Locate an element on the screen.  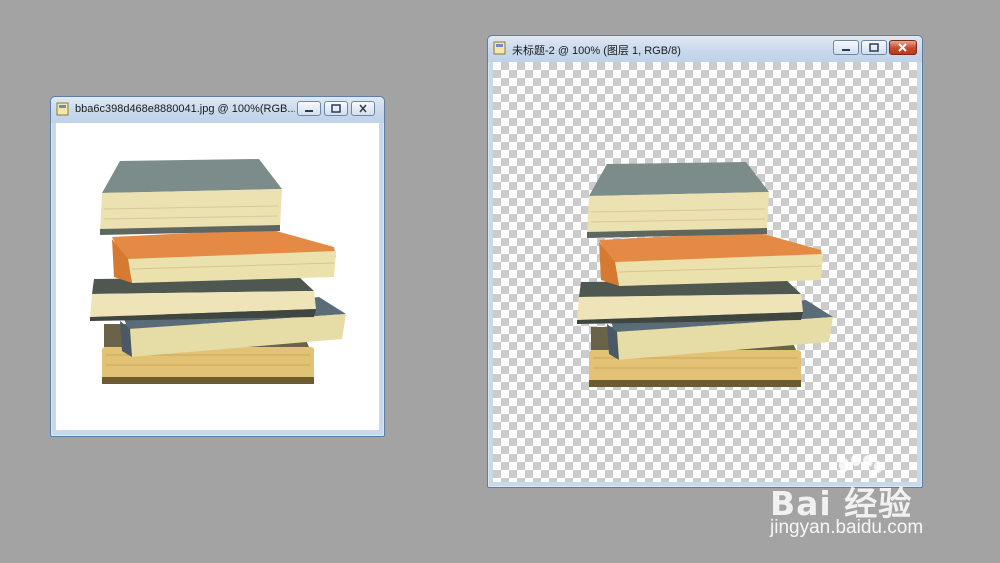
baidu-jingyan-watermark: Bai 经验 jingyan.baidu.com is located at coordinates (880, 500).